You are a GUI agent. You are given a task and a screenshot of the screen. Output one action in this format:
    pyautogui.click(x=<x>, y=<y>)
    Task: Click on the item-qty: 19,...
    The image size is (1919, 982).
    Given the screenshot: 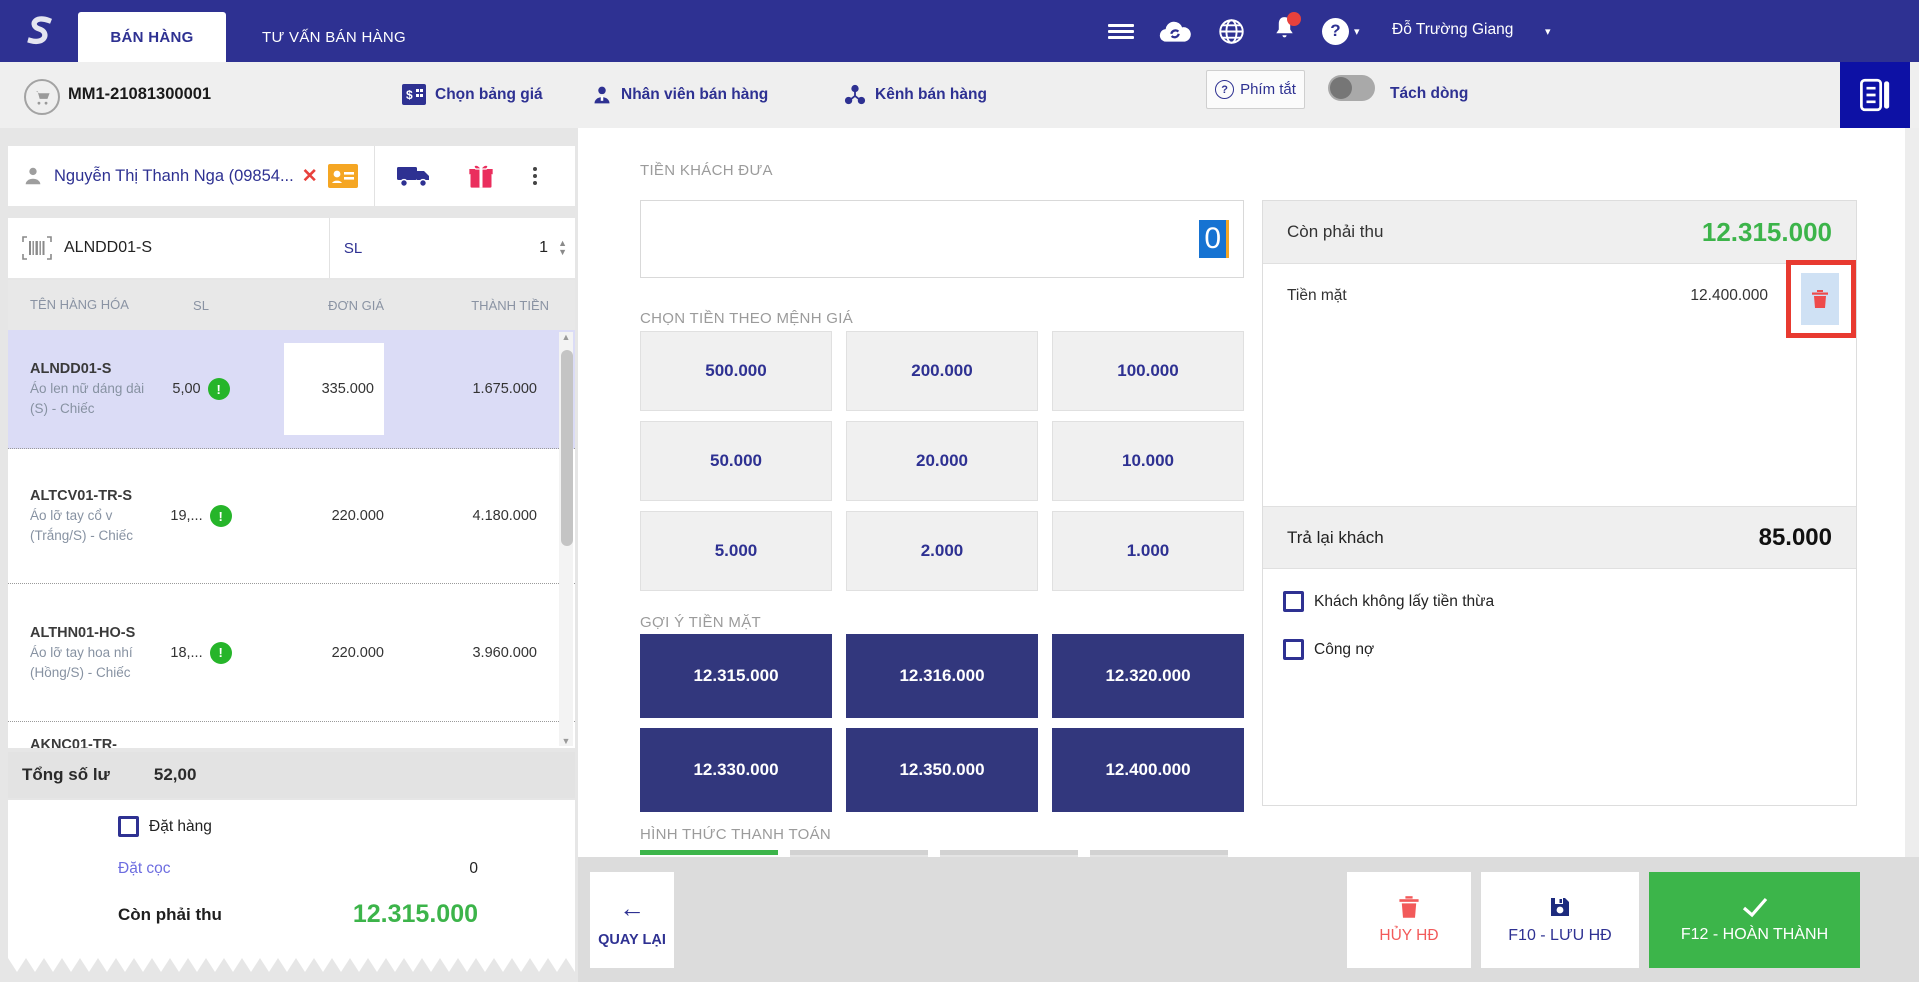 What is the action you would take?
    pyautogui.click(x=186, y=516)
    